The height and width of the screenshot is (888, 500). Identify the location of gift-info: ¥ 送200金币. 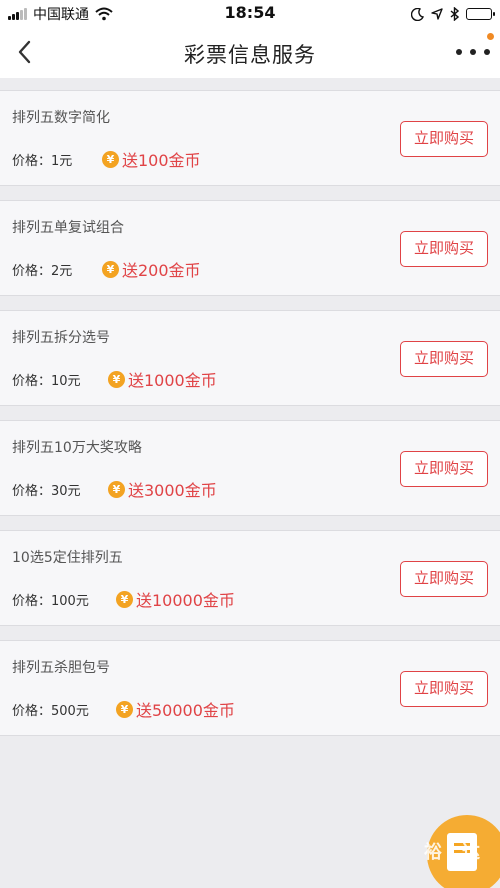
(151, 269).